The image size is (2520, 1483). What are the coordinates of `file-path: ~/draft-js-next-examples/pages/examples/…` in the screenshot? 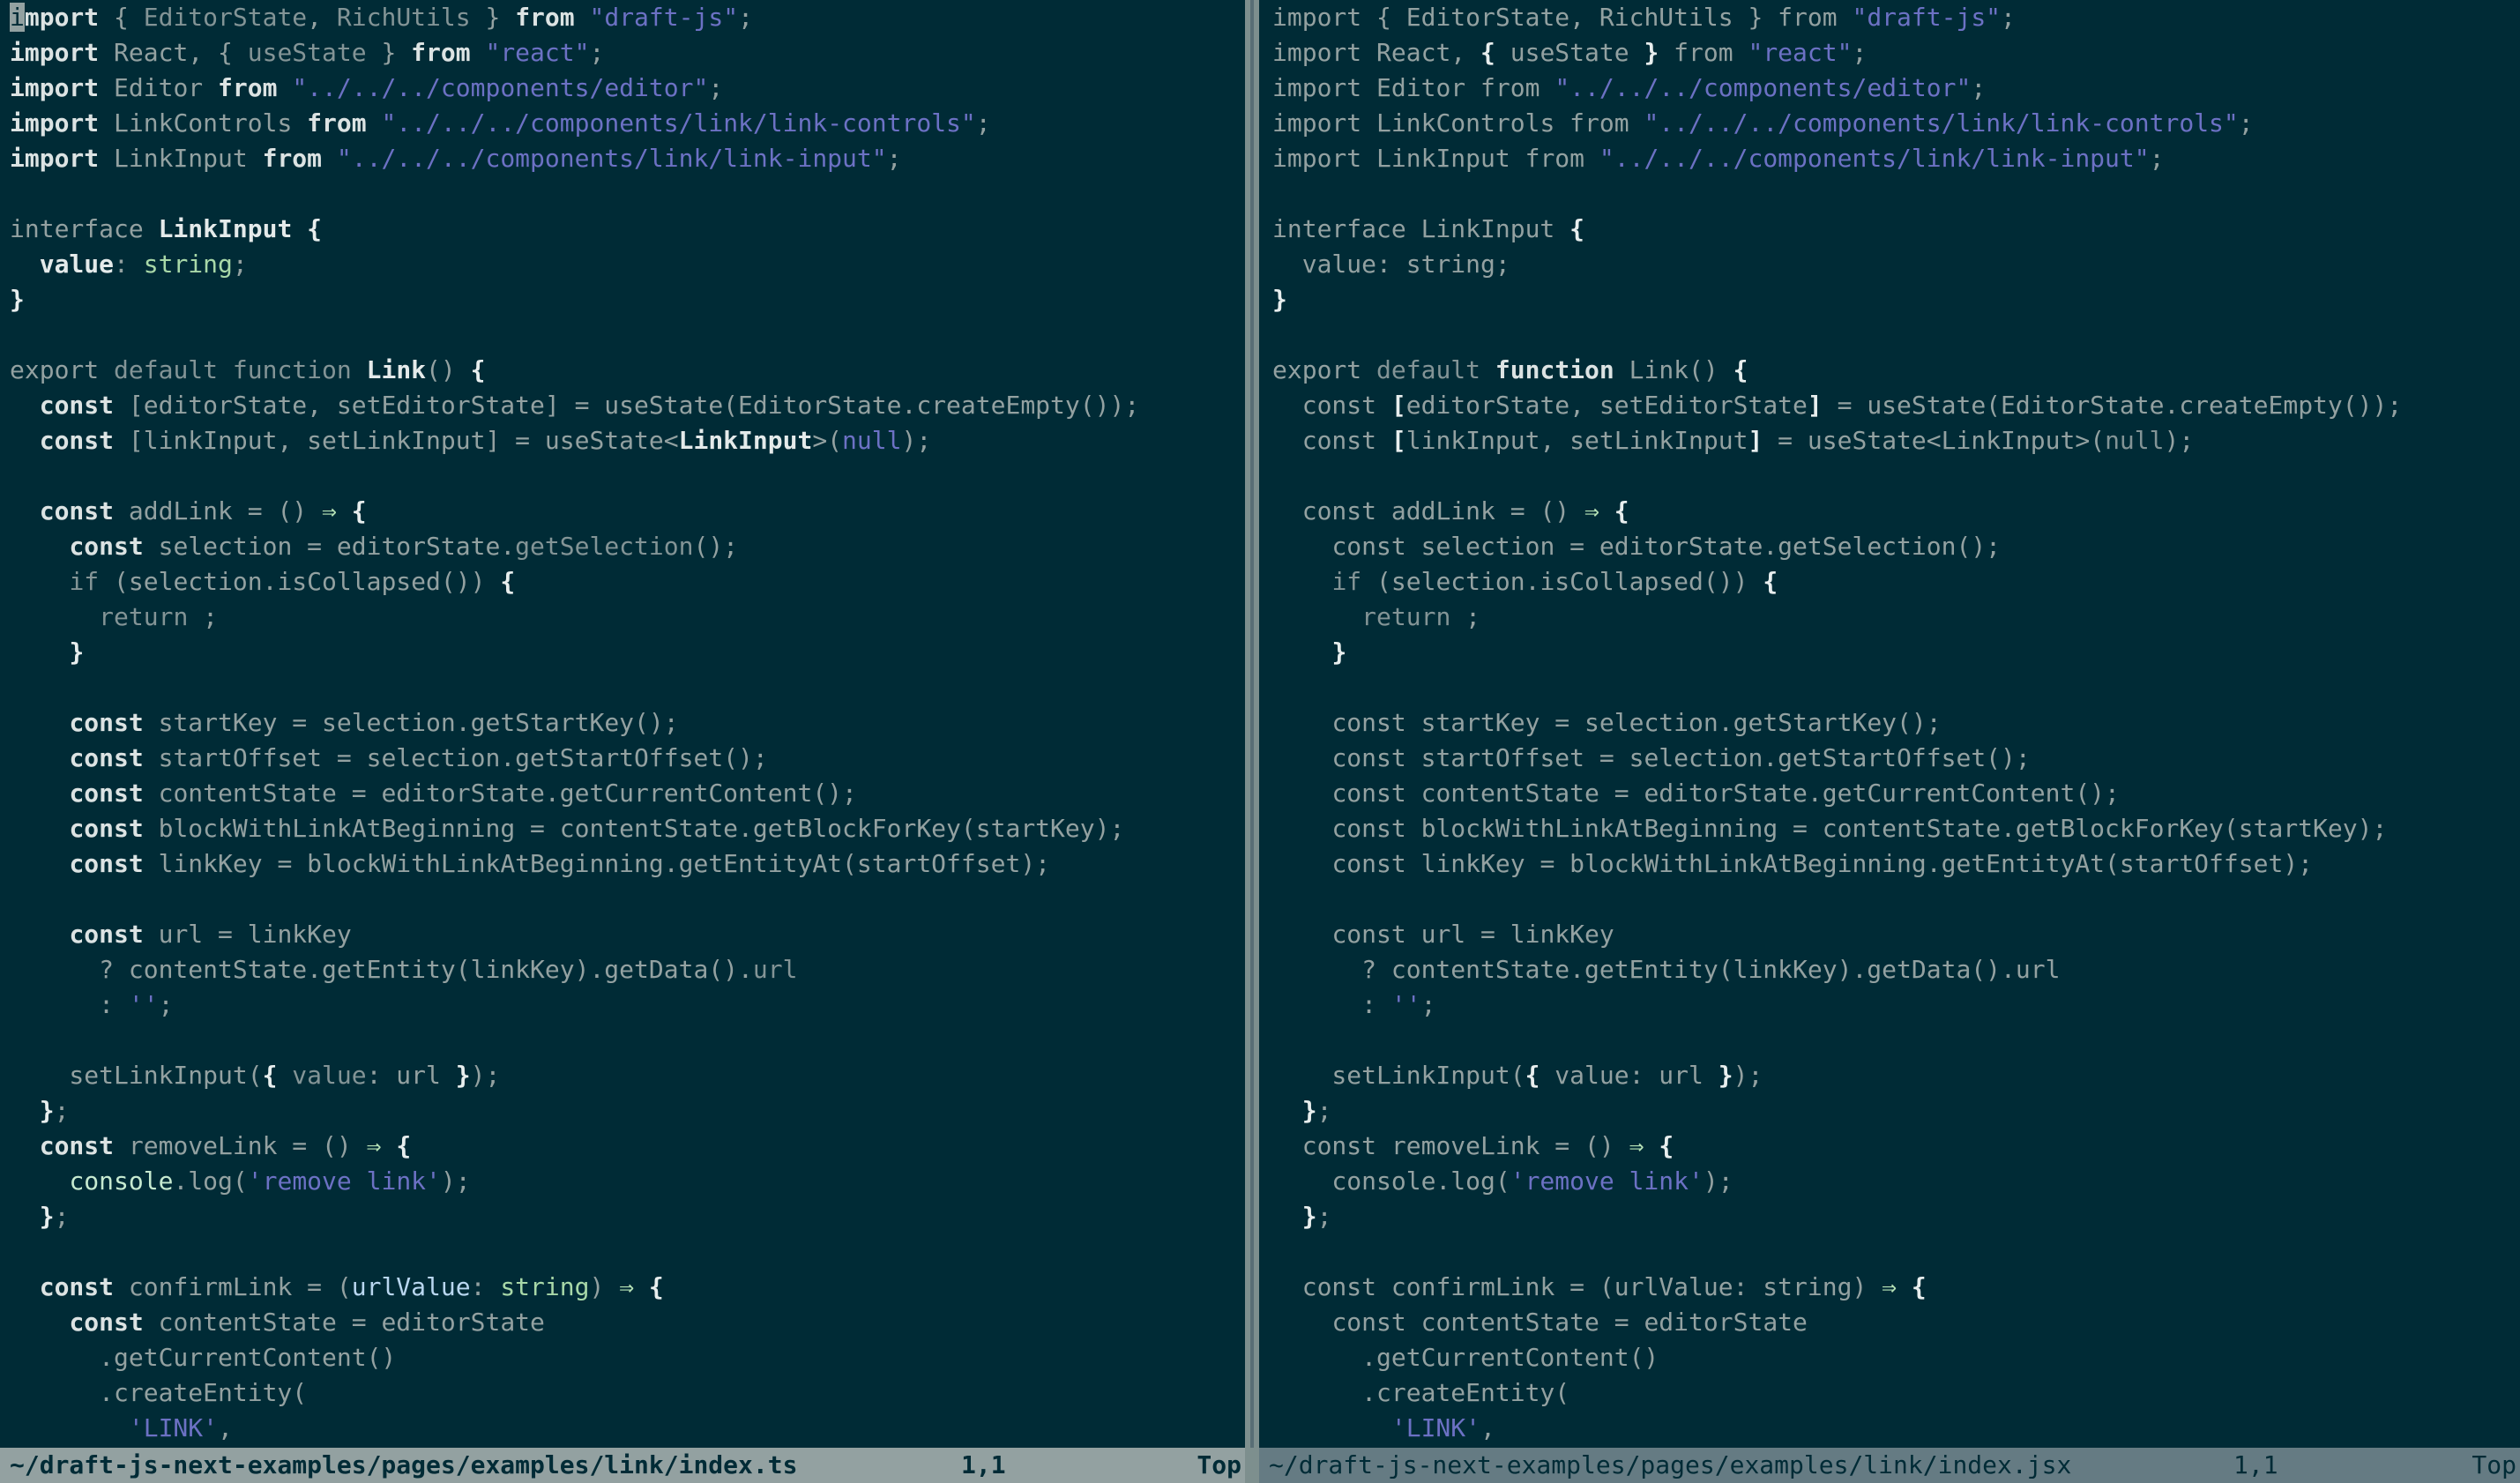 It's located at (1670, 1464).